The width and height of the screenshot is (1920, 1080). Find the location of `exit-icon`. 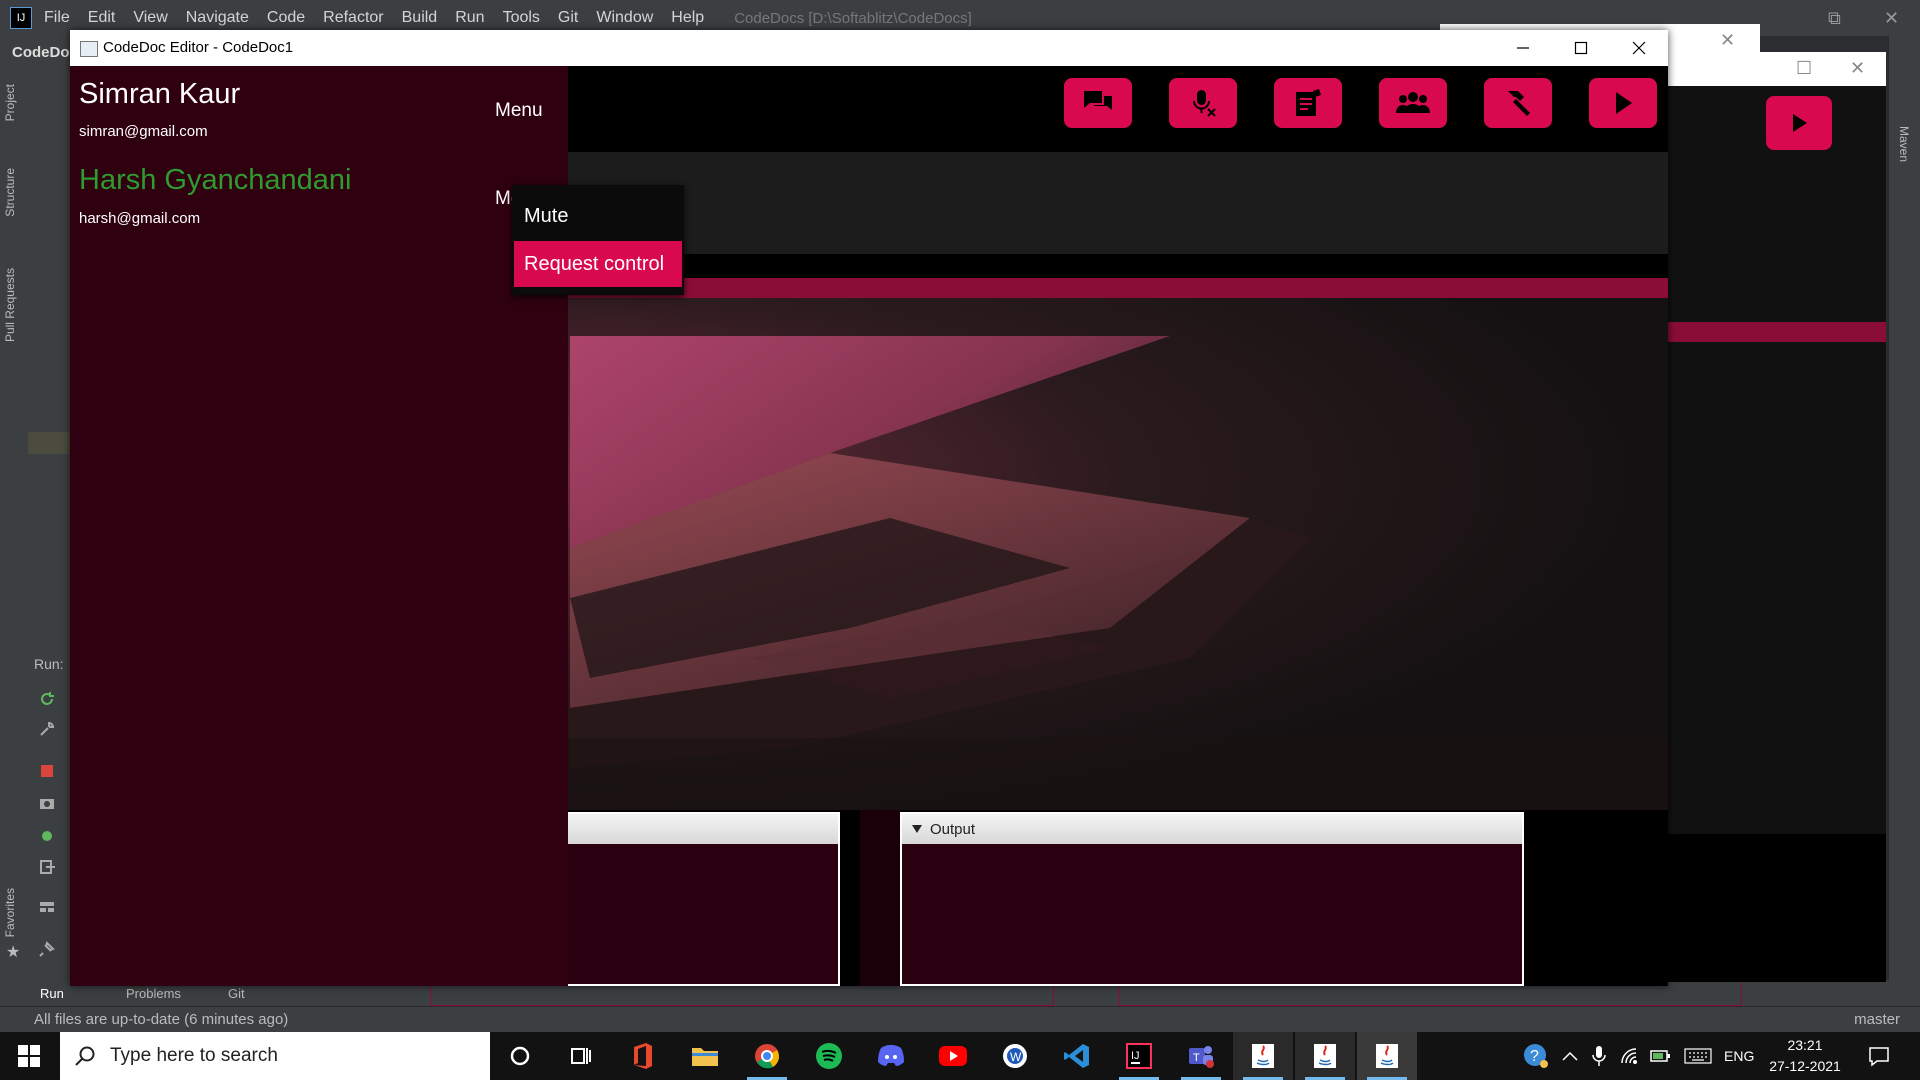

exit-icon is located at coordinates (47, 867).